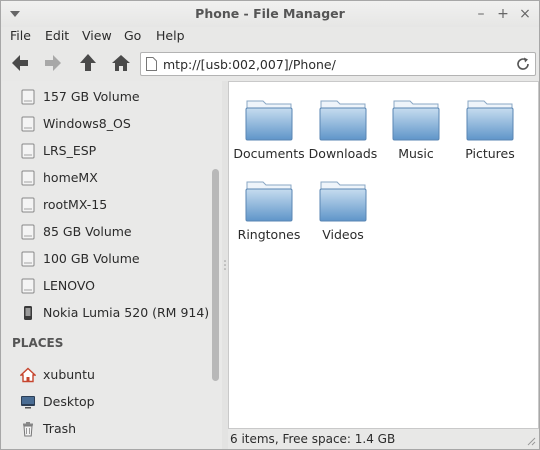  I want to click on sidebar-item-xubuntu: xubuntu, so click(104, 375).